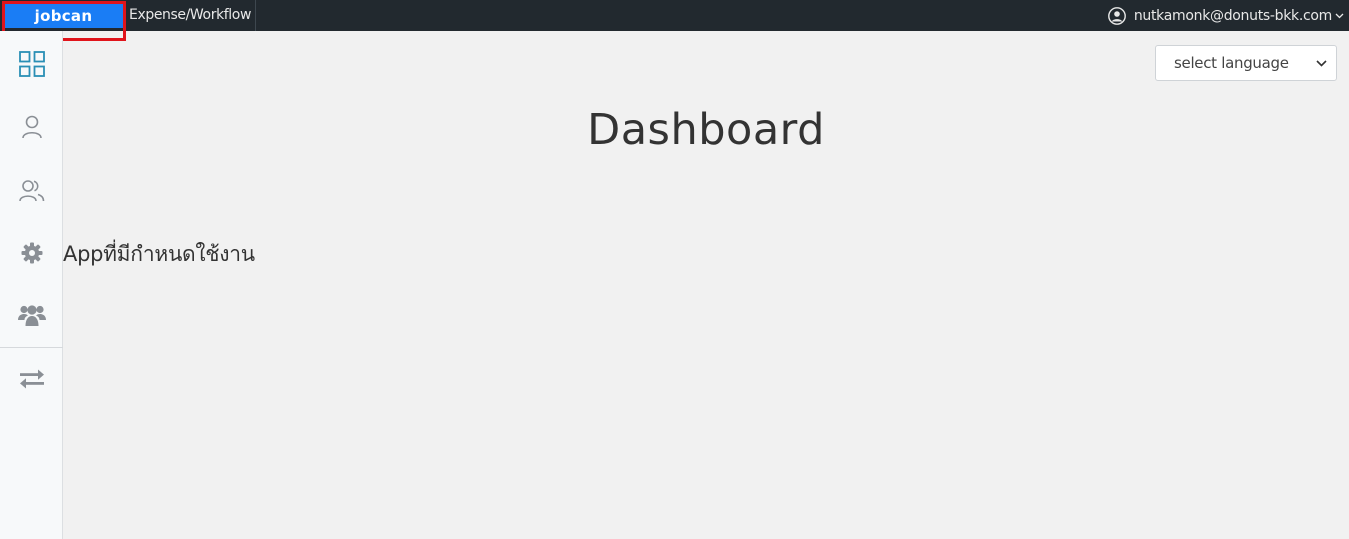 The width and height of the screenshot is (1349, 539). What do you see at coordinates (31, 347) in the screenshot?
I see `sidebar-divider` at bounding box center [31, 347].